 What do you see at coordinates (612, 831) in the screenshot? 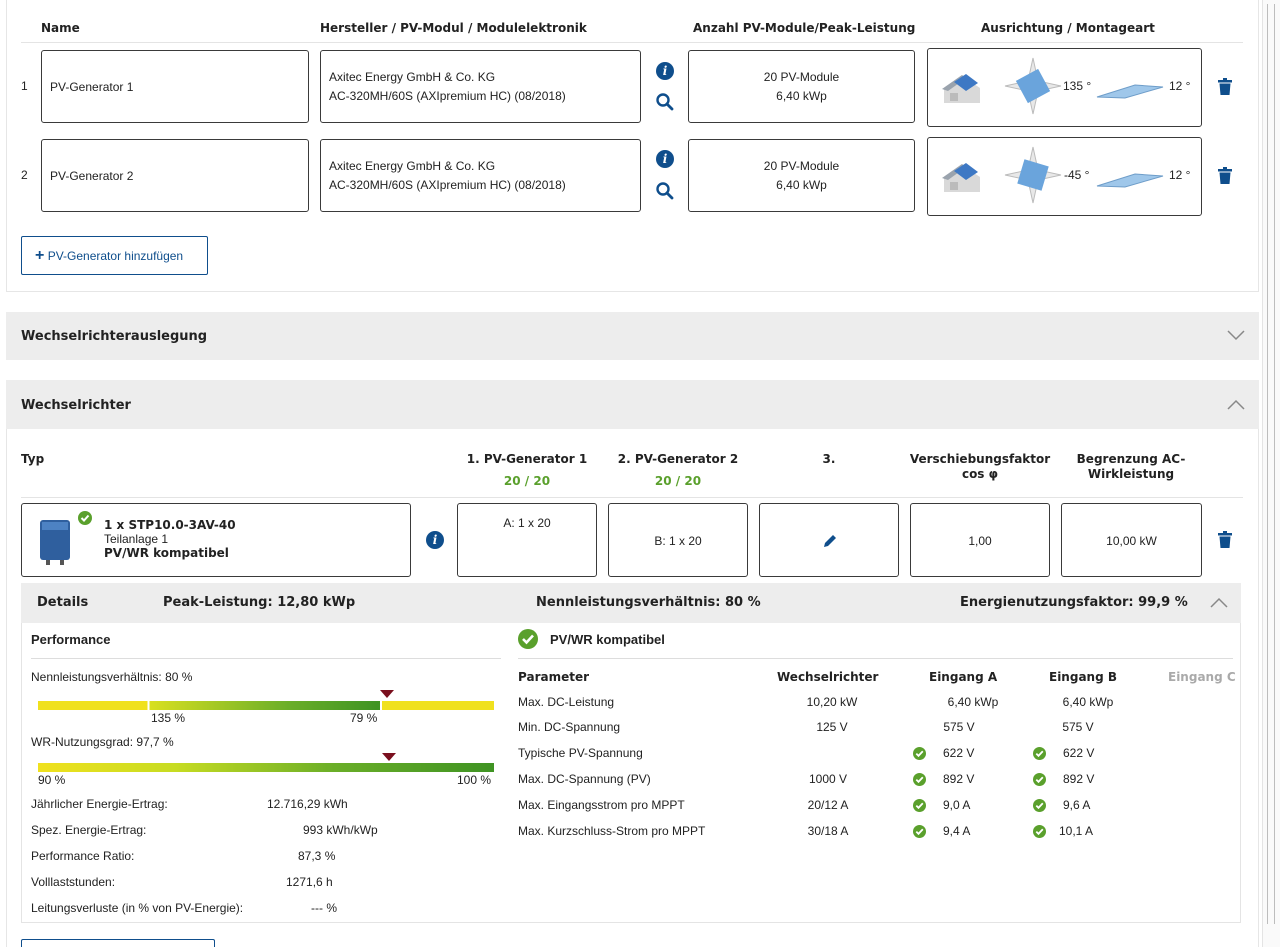
I see `compat-param: Max. Kurzschluss-Strom pro MPPT` at bounding box center [612, 831].